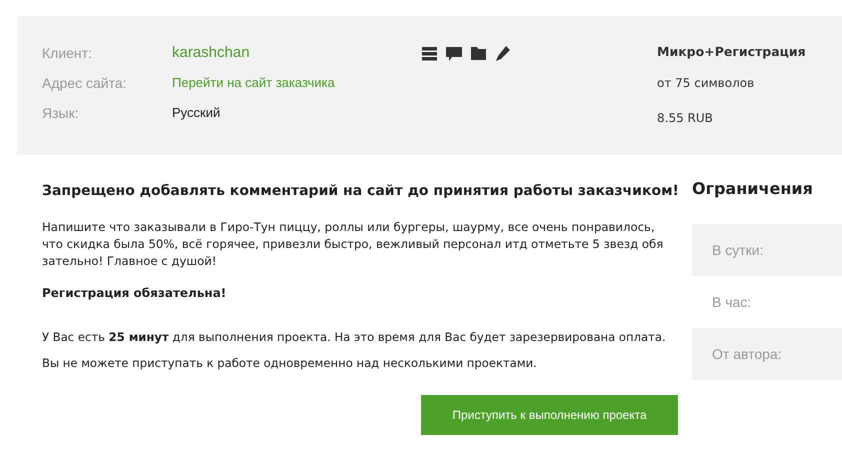 Image resolution: width=842 pixels, height=450 pixels. I want to click on folder-icon, so click(478, 53).